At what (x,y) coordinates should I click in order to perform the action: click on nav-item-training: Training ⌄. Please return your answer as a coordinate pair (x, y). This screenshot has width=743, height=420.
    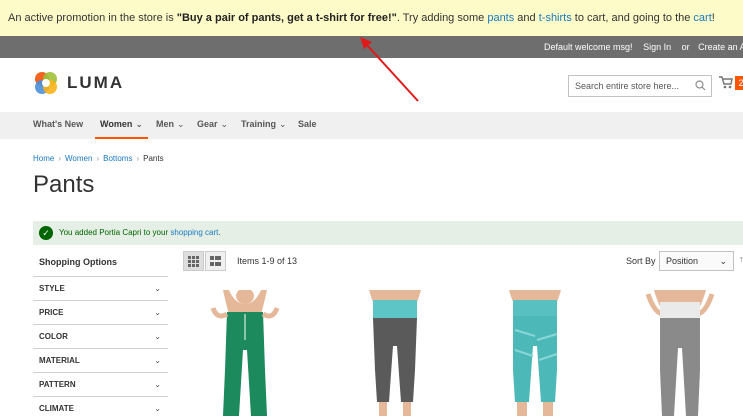
    Looking at the image, I should click on (264, 125).